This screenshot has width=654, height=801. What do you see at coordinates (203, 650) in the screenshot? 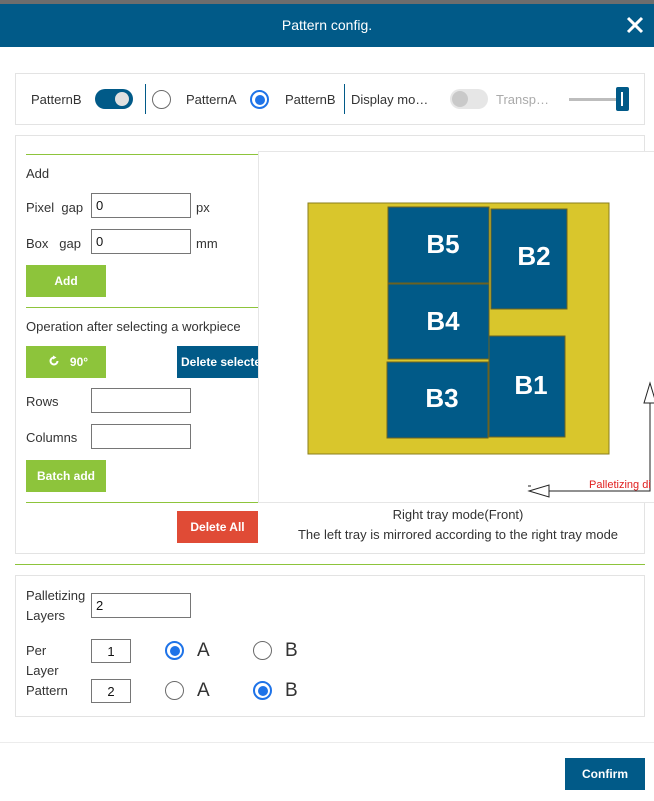
I see `layer-1-option-a: A` at bounding box center [203, 650].